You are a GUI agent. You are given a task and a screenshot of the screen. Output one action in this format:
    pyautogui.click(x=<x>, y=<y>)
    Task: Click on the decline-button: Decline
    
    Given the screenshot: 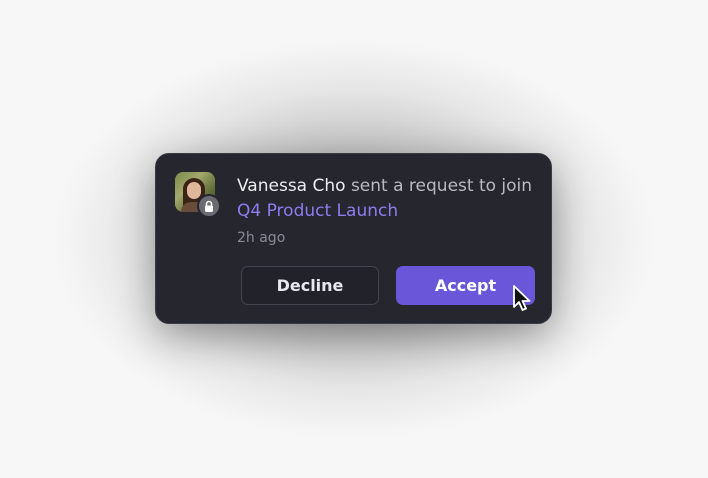 What is the action you would take?
    pyautogui.click(x=310, y=285)
    